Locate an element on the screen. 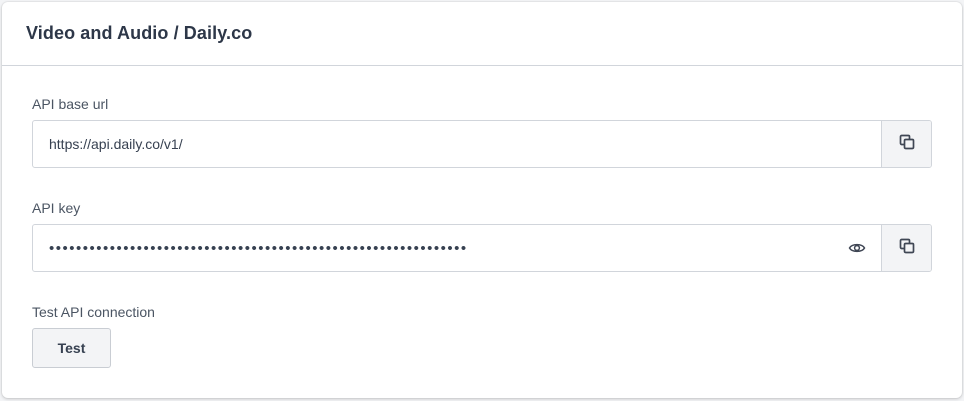 Image resolution: width=964 pixels, height=401 pixels. api-base-url-input is located at coordinates (457, 144).